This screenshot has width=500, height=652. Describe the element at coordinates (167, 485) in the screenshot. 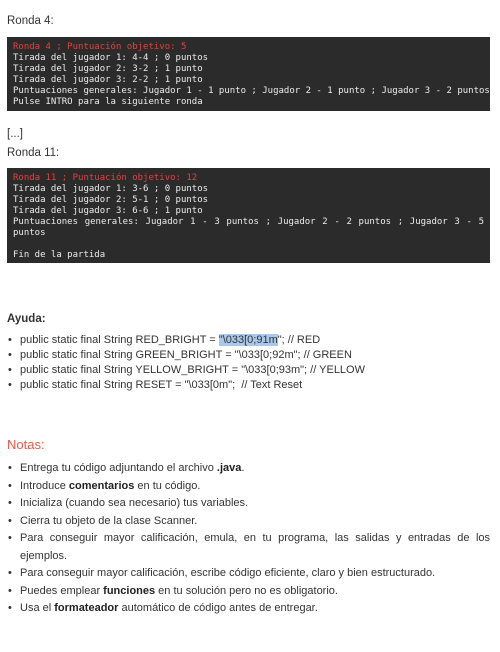

I see `note-text: en tu código.` at that location.